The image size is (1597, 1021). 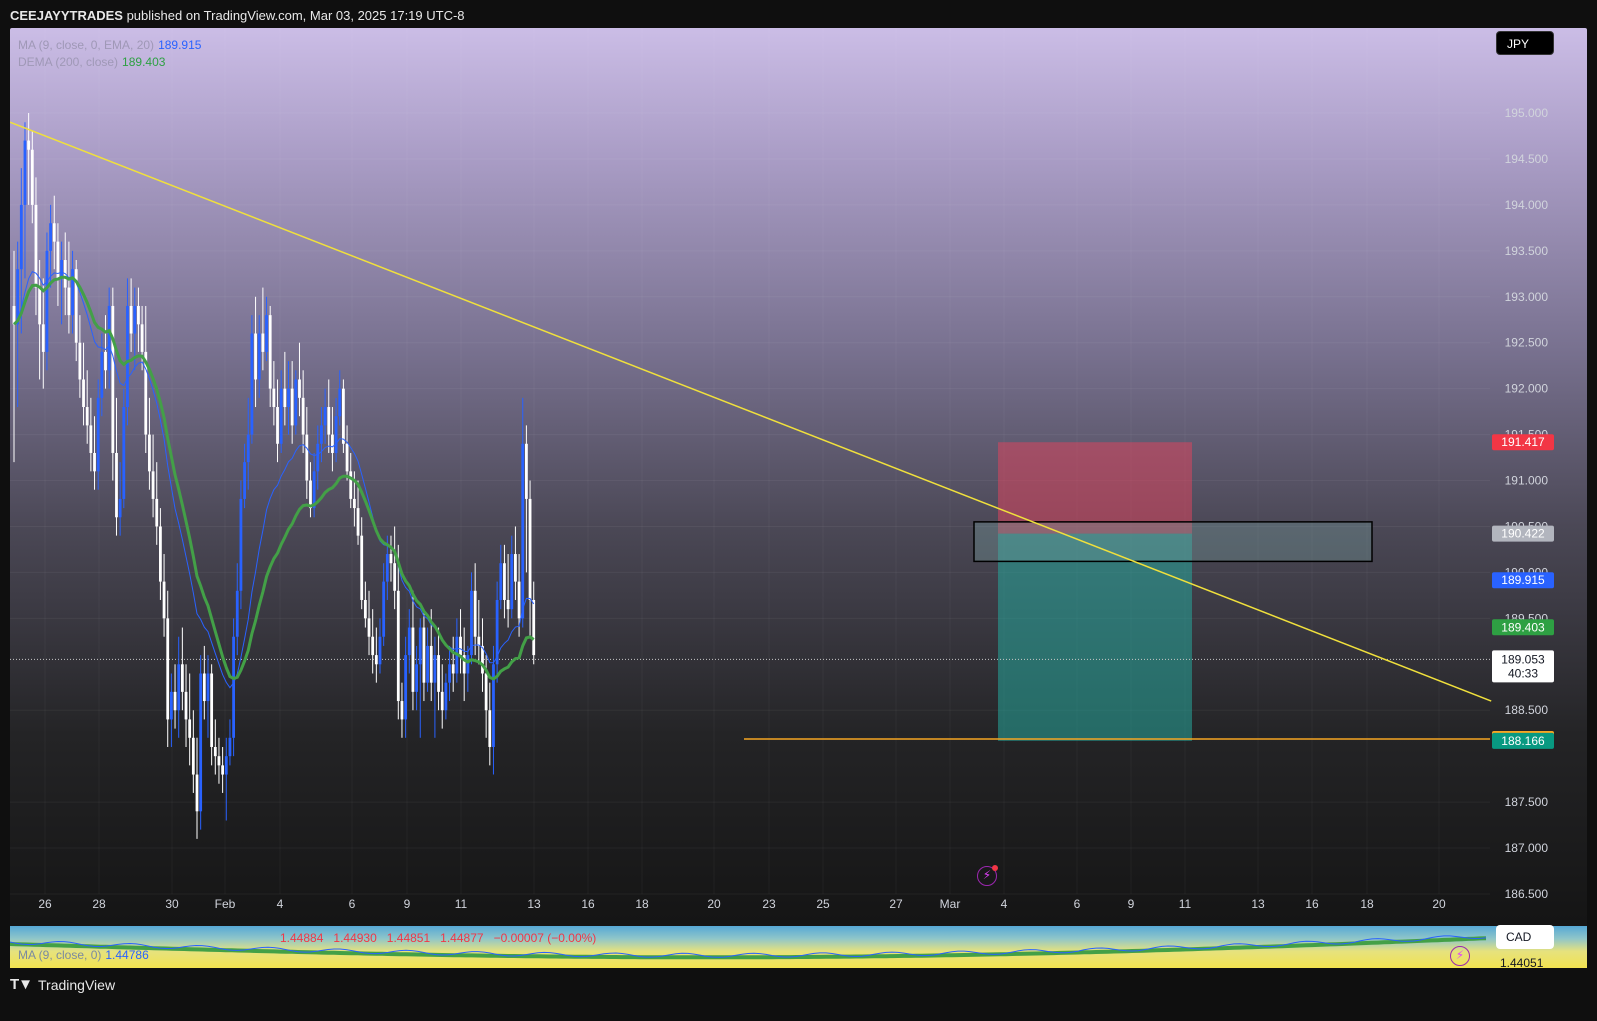 I want to click on x-tick-label: 4, so click(x=280, y=904).